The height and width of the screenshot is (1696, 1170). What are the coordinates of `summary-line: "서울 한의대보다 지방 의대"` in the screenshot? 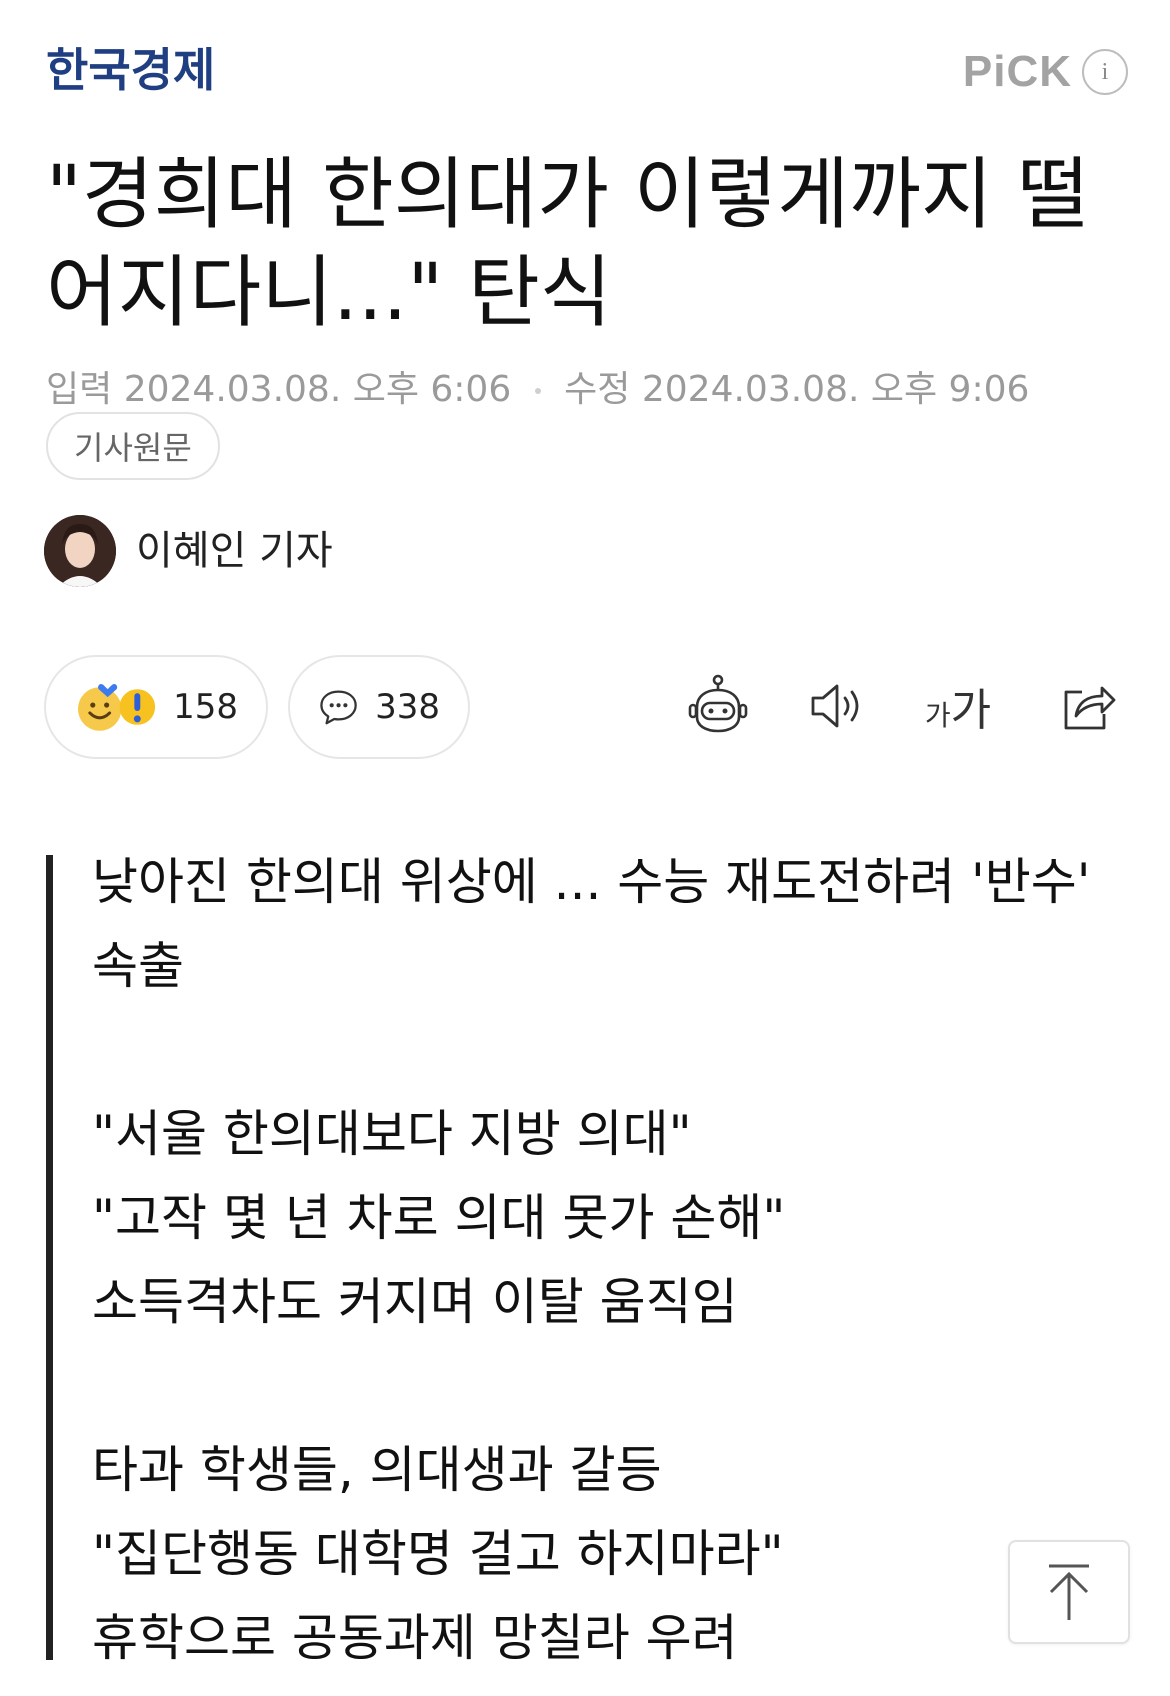 It's located at (392, 1134).